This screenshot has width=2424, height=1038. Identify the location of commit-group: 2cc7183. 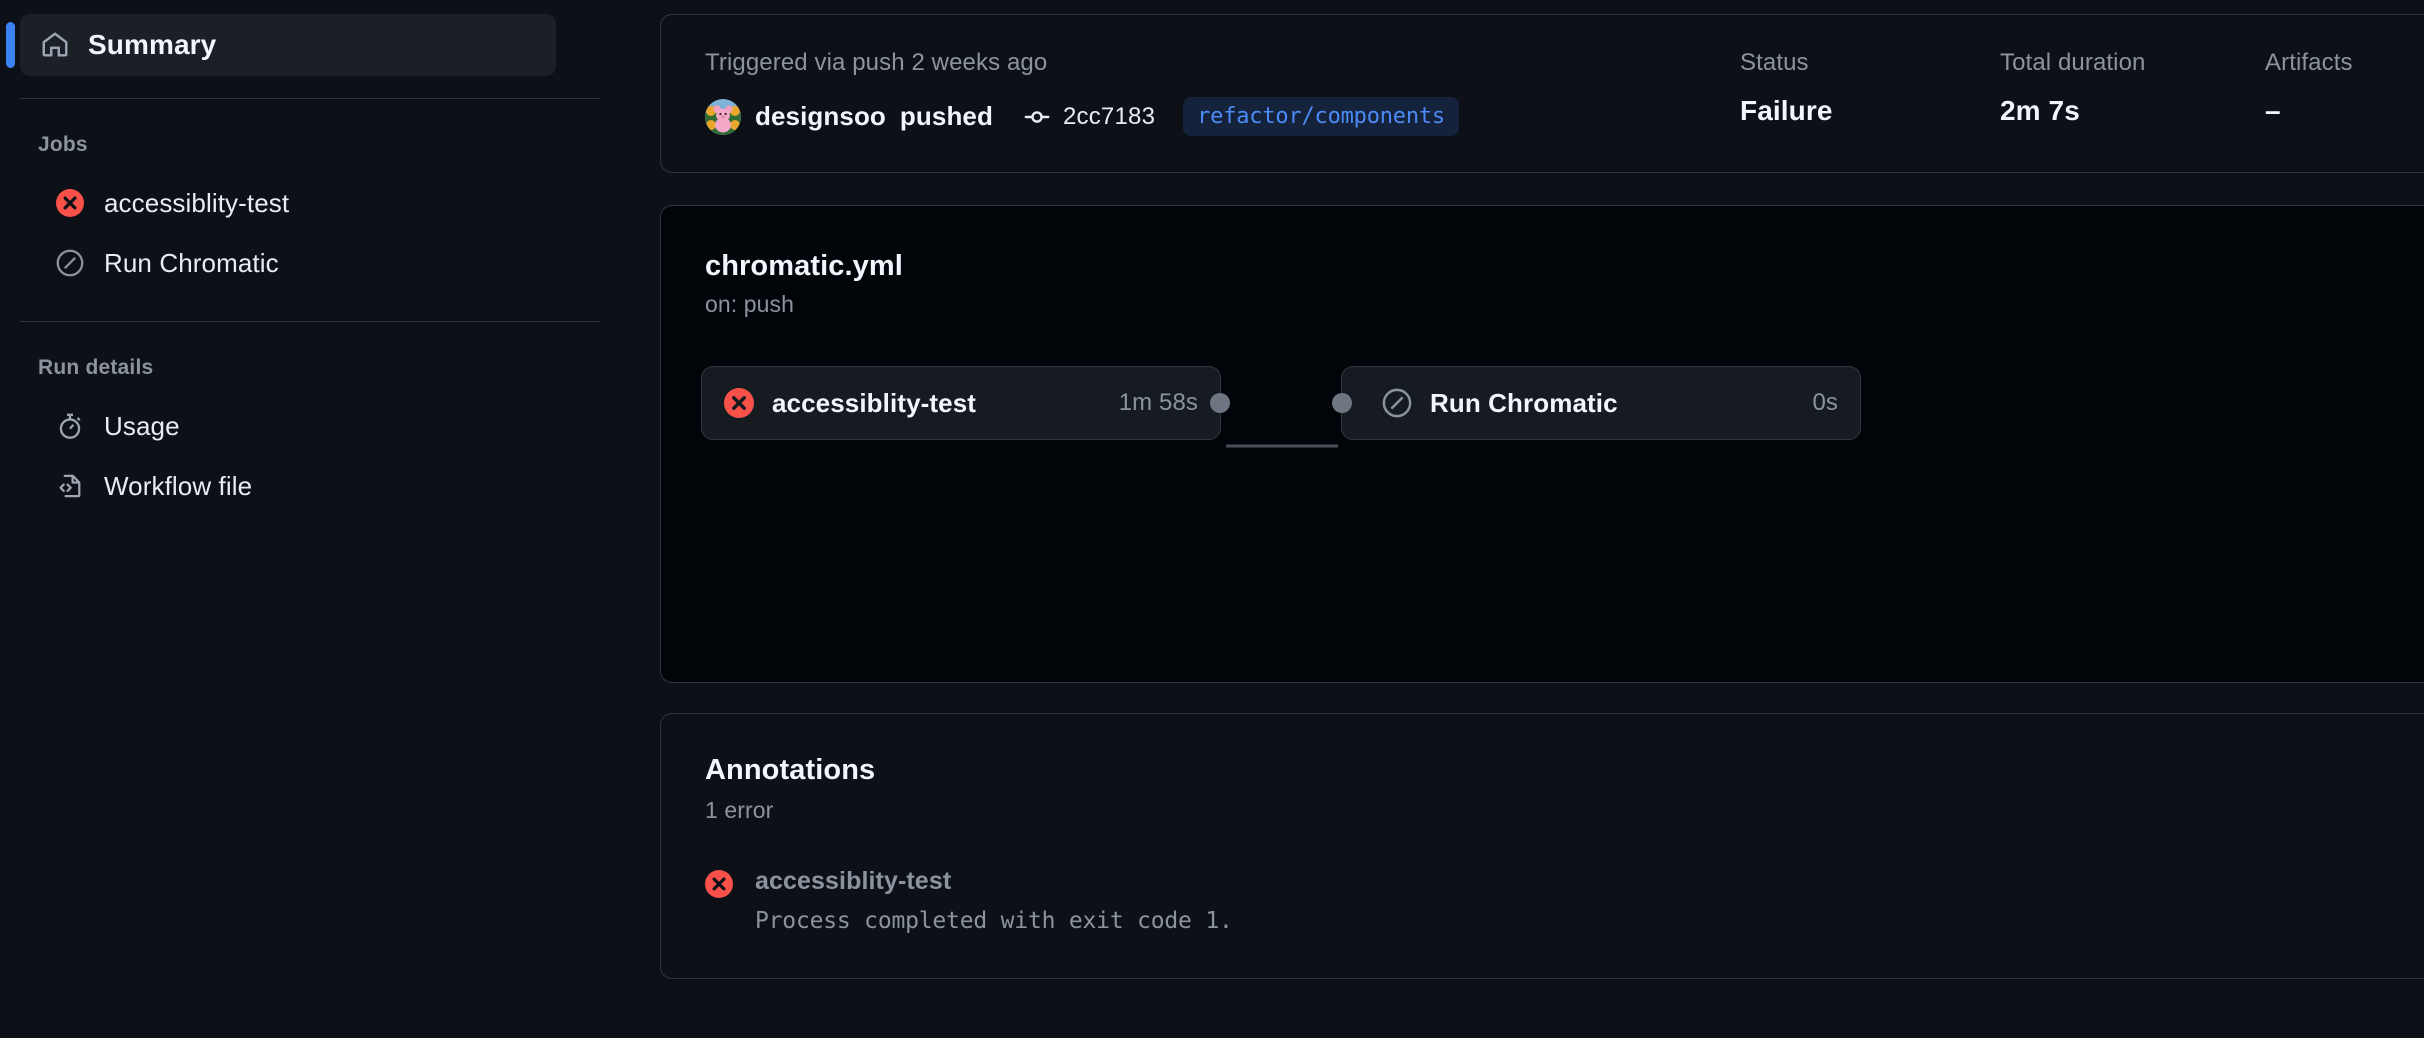
(1089, 117).